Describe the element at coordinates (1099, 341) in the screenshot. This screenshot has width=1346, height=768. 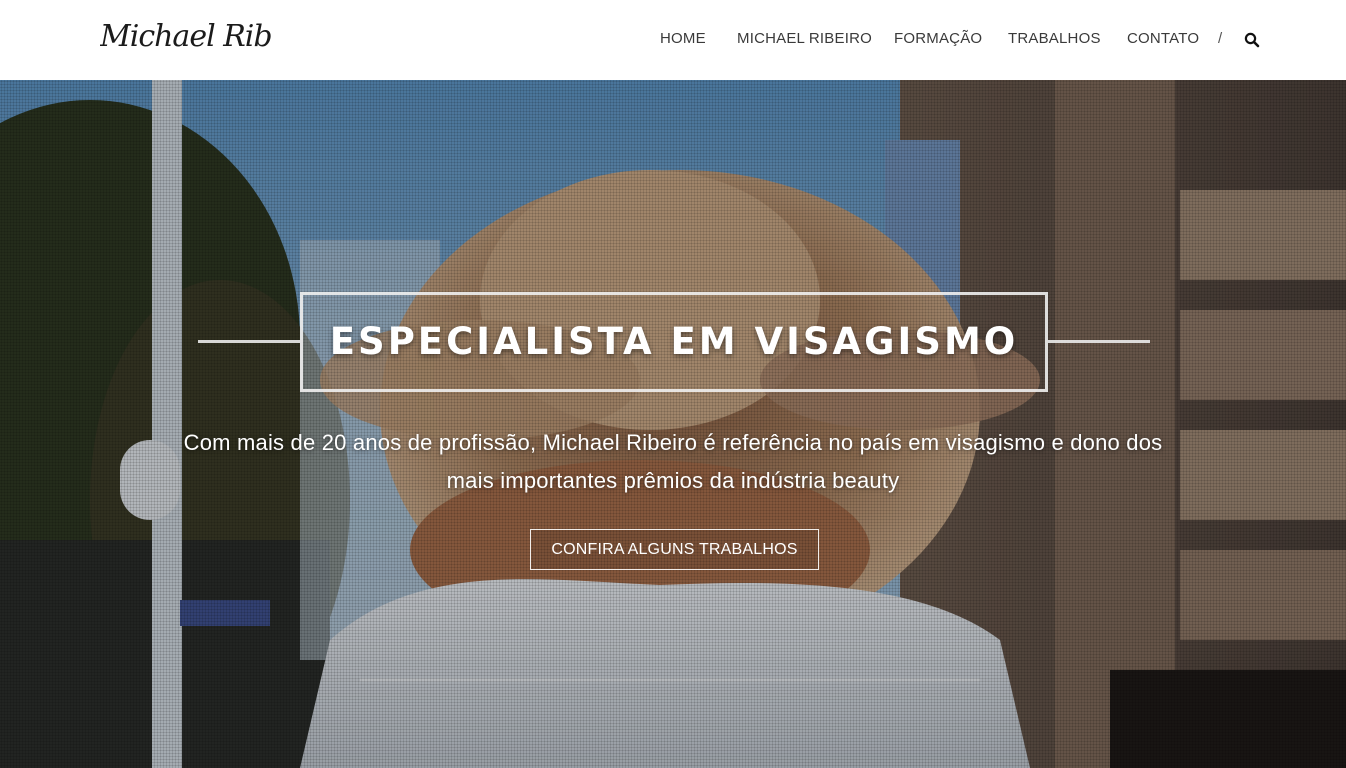
I see `title-decor-line-right` at that location.